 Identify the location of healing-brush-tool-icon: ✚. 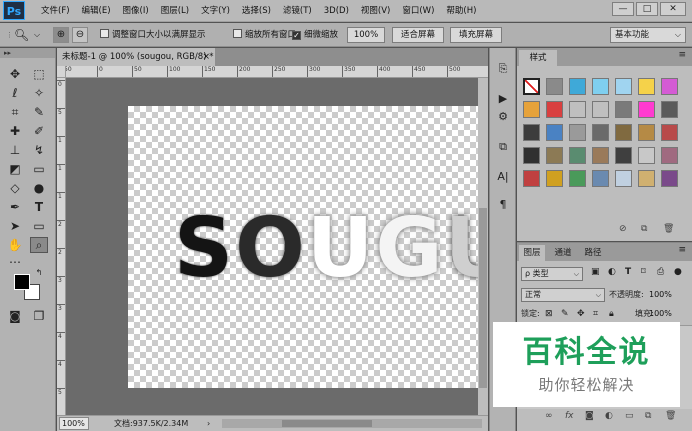
(15, 131).